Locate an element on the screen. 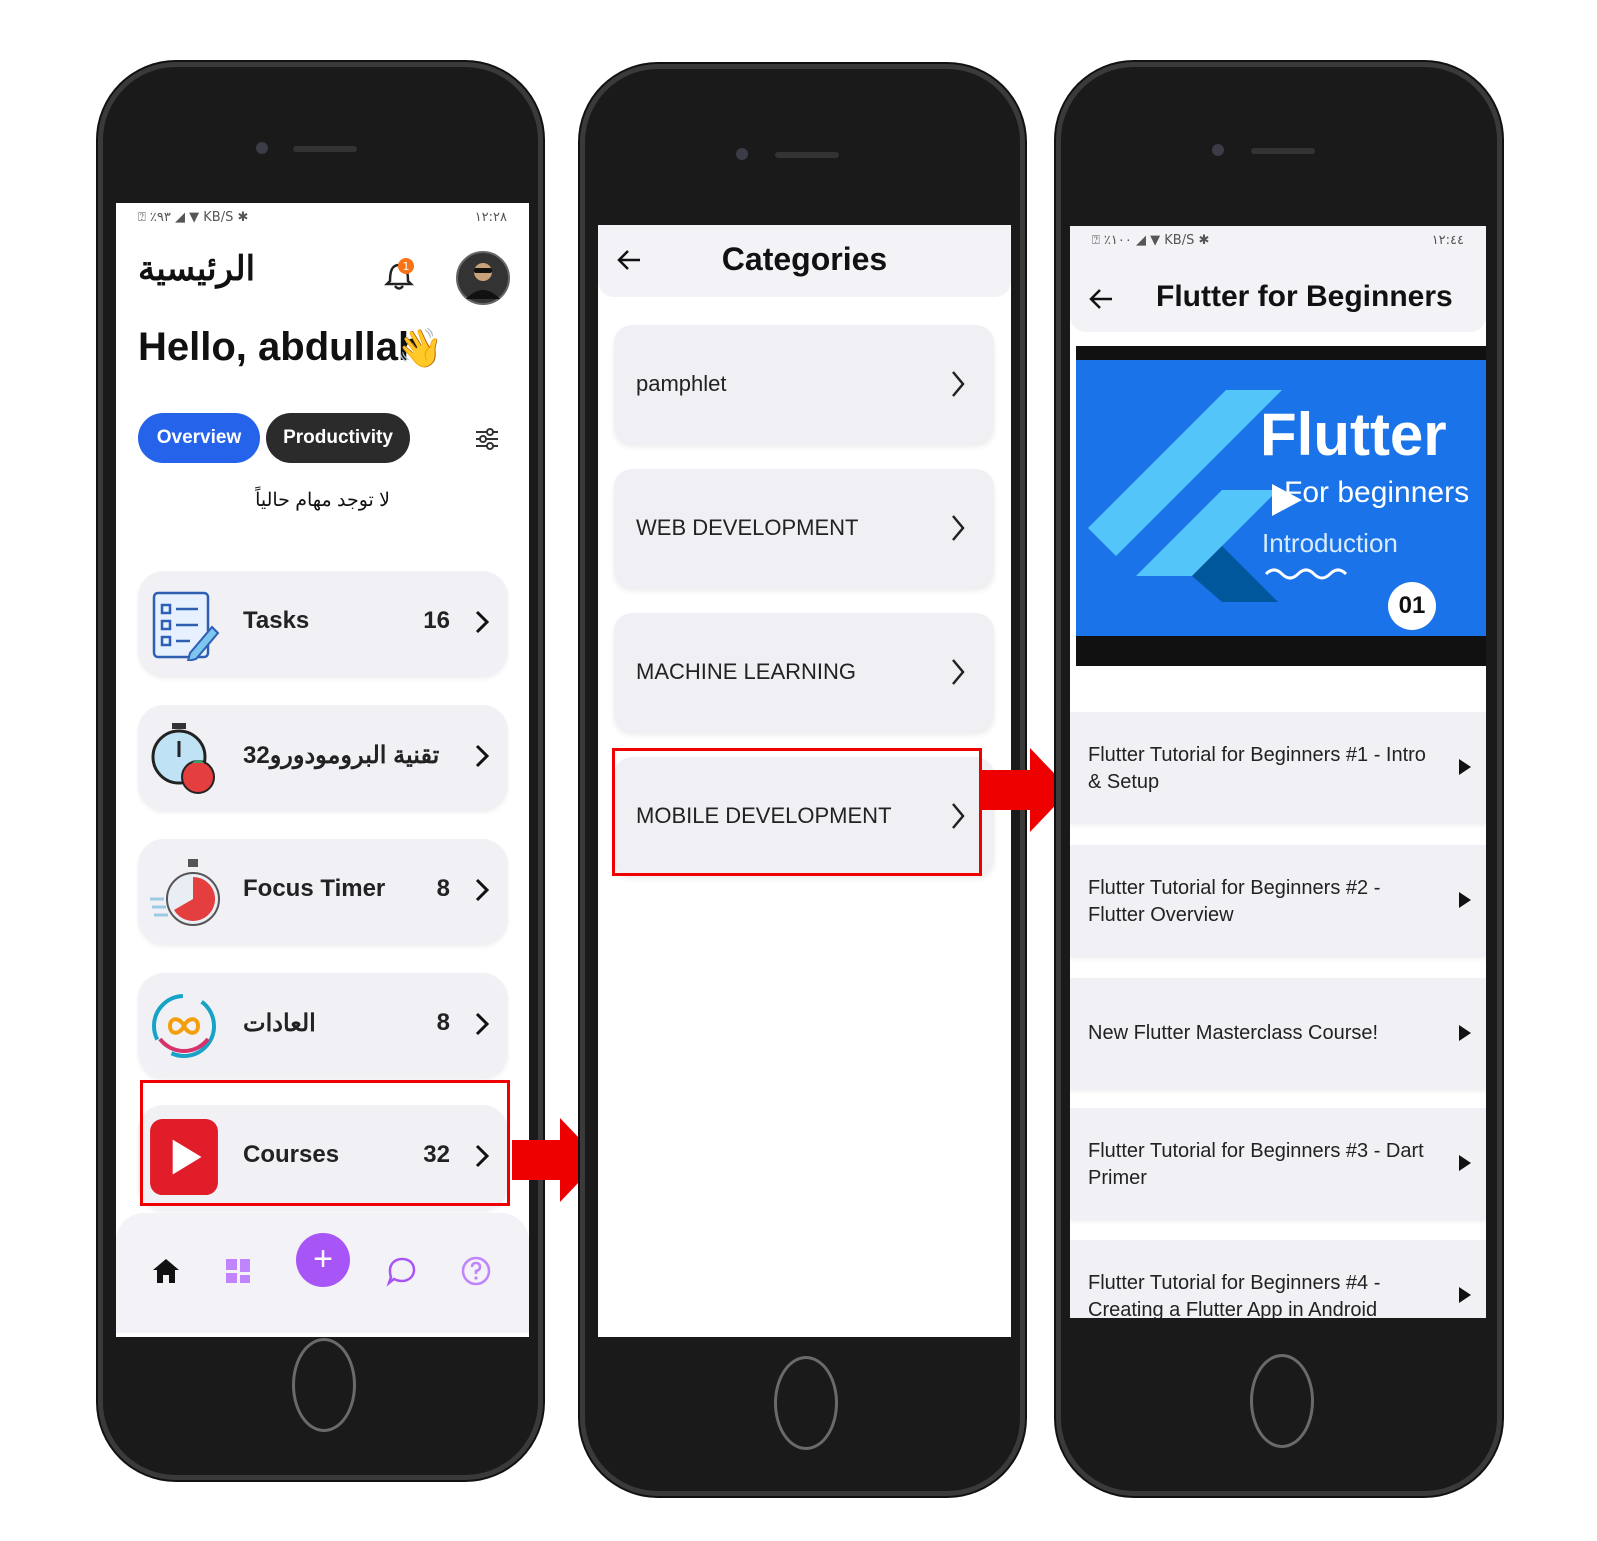 This screenshot has width=1597, height=1541. card-label: Tasks is located at coordinates (276, 620).